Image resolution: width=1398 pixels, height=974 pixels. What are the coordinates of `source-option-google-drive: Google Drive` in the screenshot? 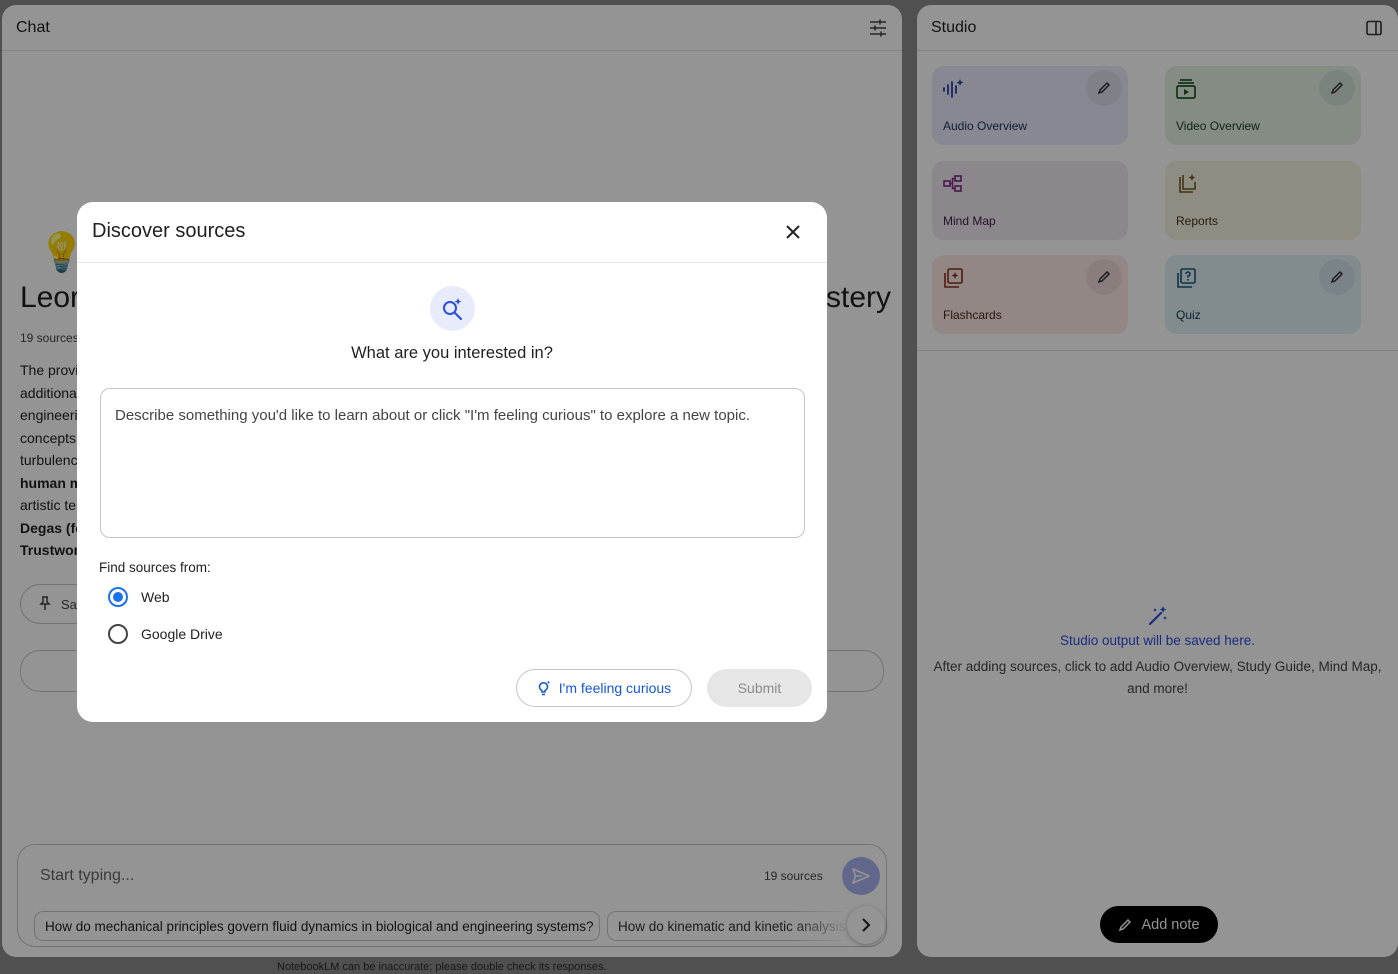 It's located at (165, 634).